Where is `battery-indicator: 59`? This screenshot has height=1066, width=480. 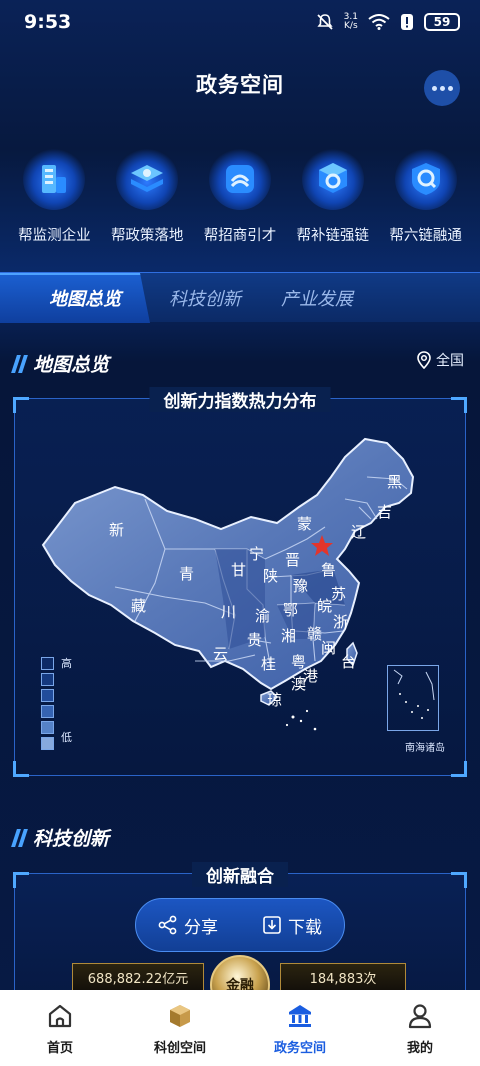
battery-indicator: 59 is located at coordinates (442, 22).